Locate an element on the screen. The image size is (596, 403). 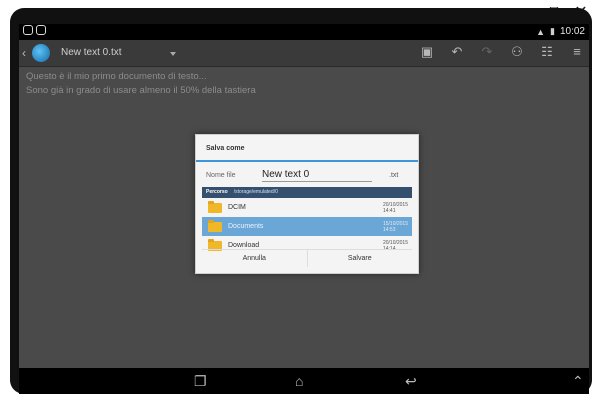
navigation-bar: ❐ ⌂ ↩ ⌃ is located at coordinates (304, 381).